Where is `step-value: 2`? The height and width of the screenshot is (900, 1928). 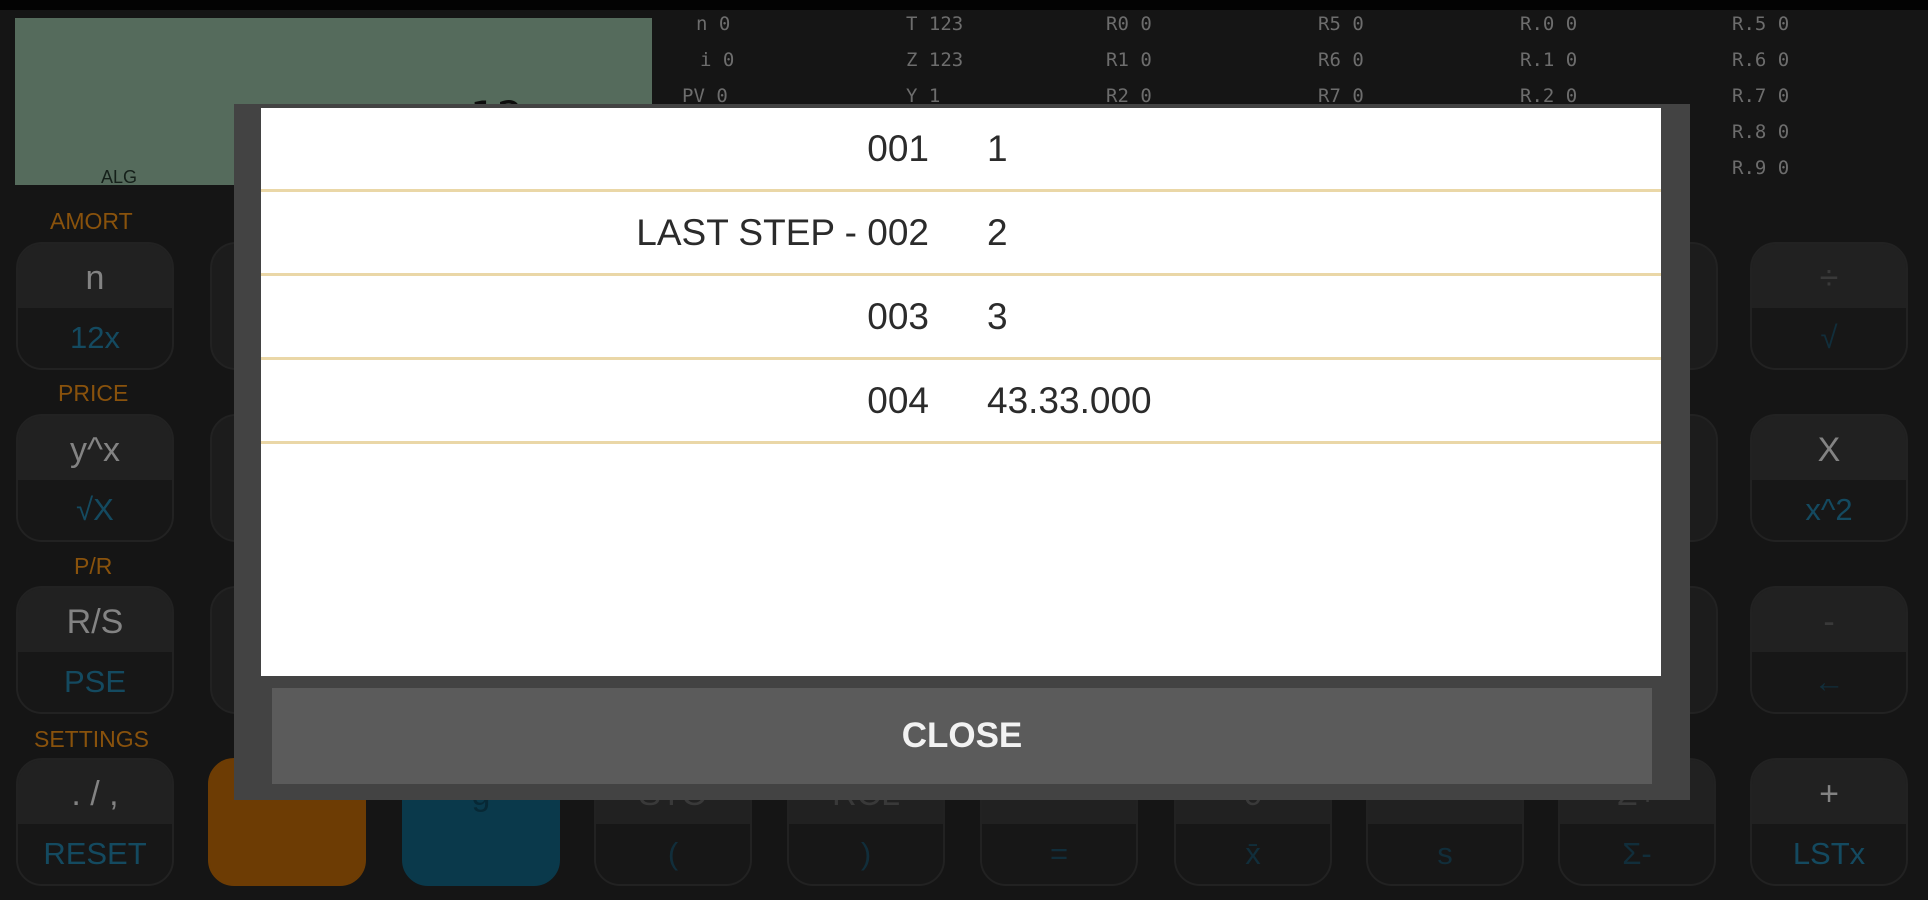 step-value: 2 is located at coordinates (997, 232).